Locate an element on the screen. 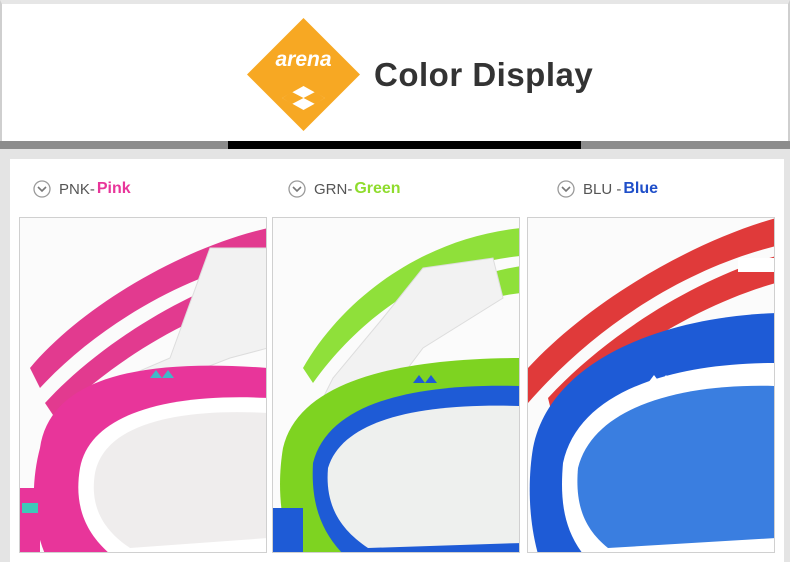  variant-name: Blue is located at coordinates (641, 188).